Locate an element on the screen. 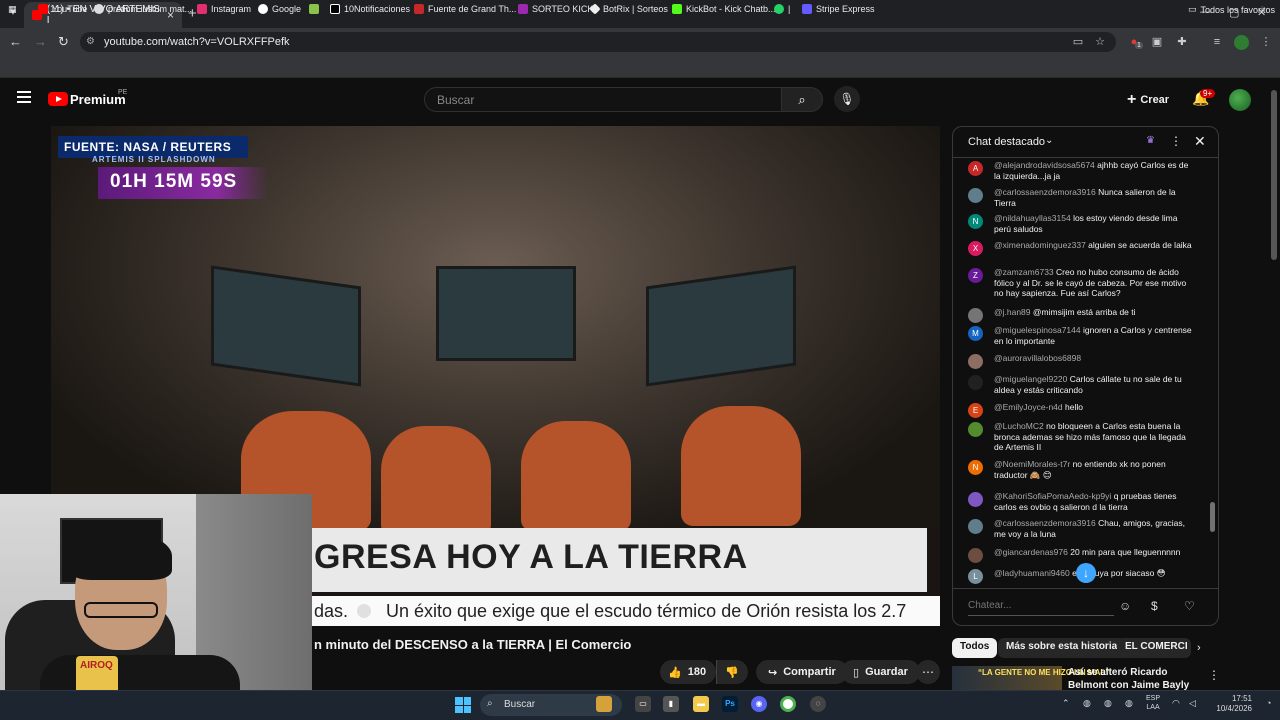 This screenshot has height=720, width=1280. media-control-icon: ≡ is located at coordinates (1217, 42).